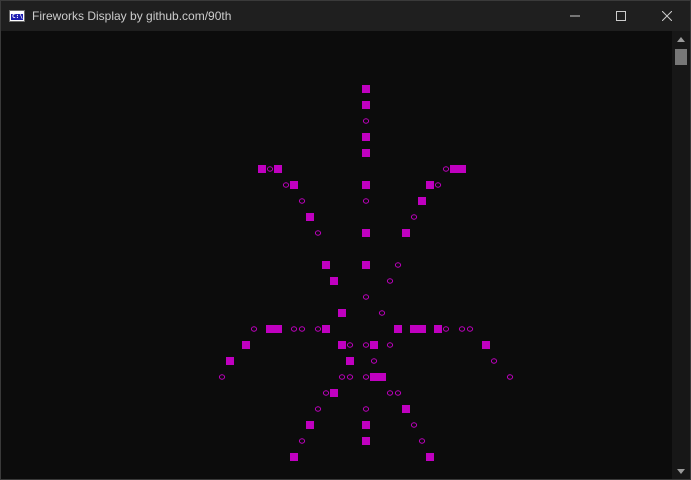 The height and width of the screenshot is (480, 691). I want to click on close-button, so click(667, 16).